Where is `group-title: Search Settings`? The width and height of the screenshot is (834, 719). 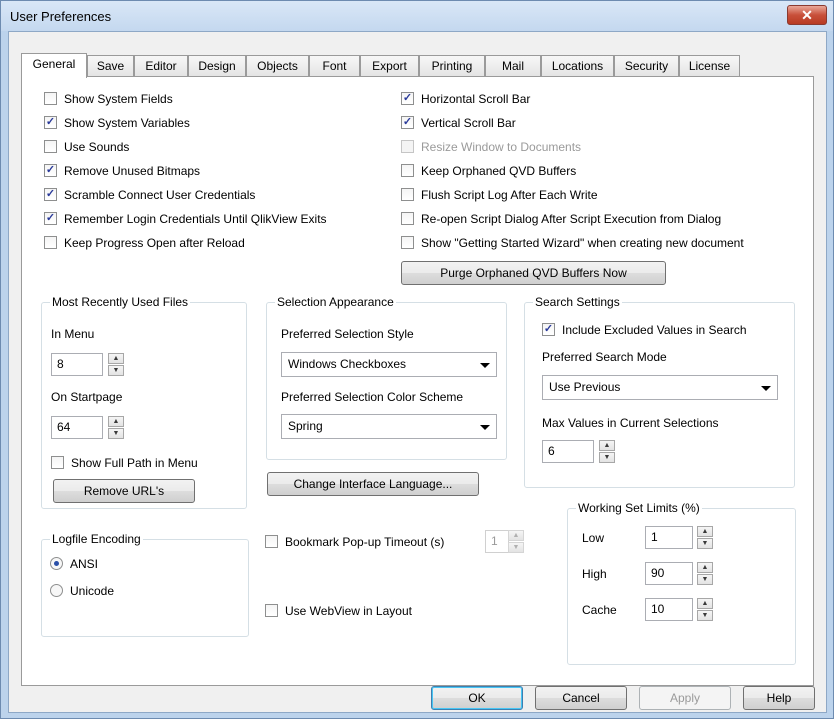 group-title: Search Settings is located at coordinates (577, 302).